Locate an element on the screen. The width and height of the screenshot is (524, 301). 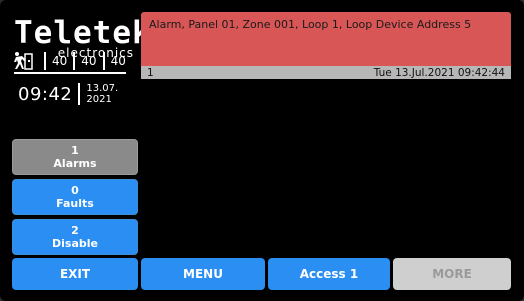
status-counters: 40 40 40 is located at coordinates (72, 61).